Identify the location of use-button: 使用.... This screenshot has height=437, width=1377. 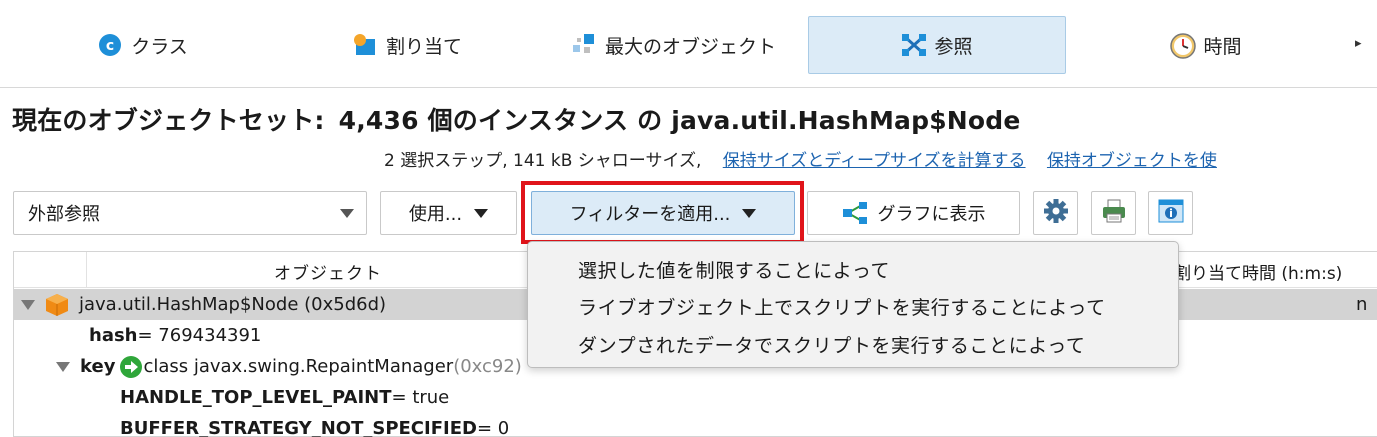
(448, 213).